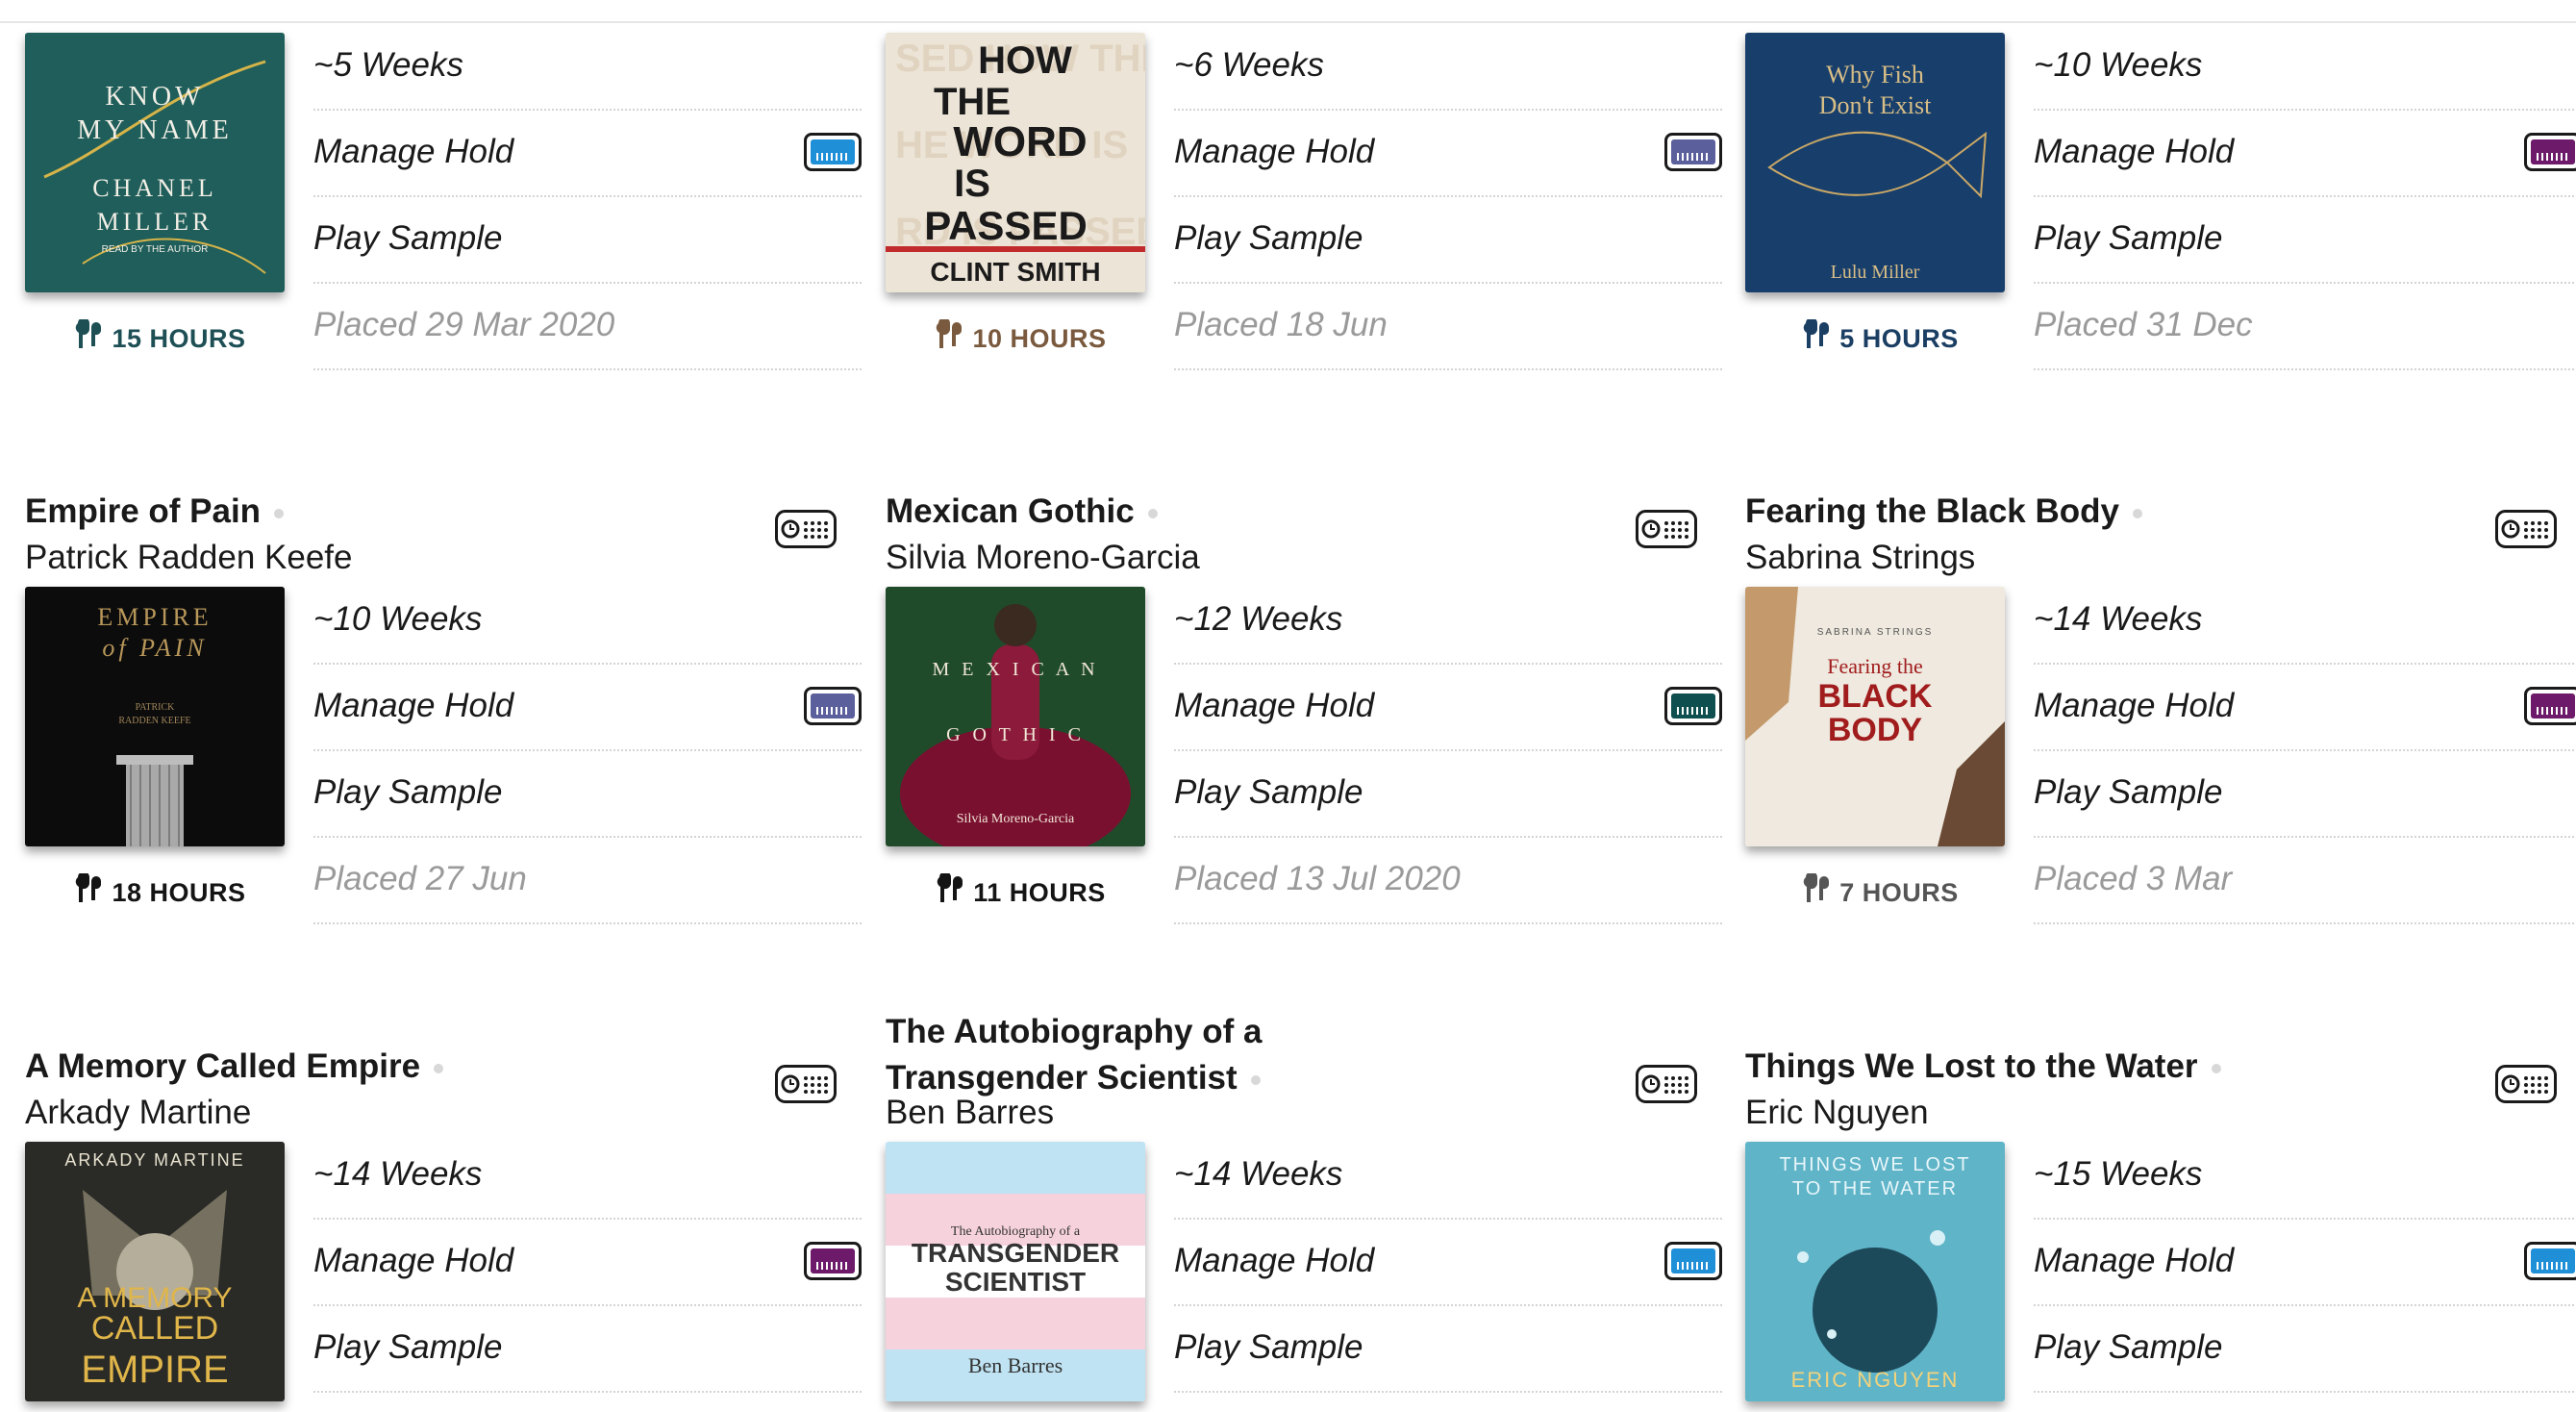  Describe the element at coordinates (155, 1271) in the screenshot. I see `book-cover: ARKADY MARTINE A MEMORY CALLED EMPIRE` at that location.